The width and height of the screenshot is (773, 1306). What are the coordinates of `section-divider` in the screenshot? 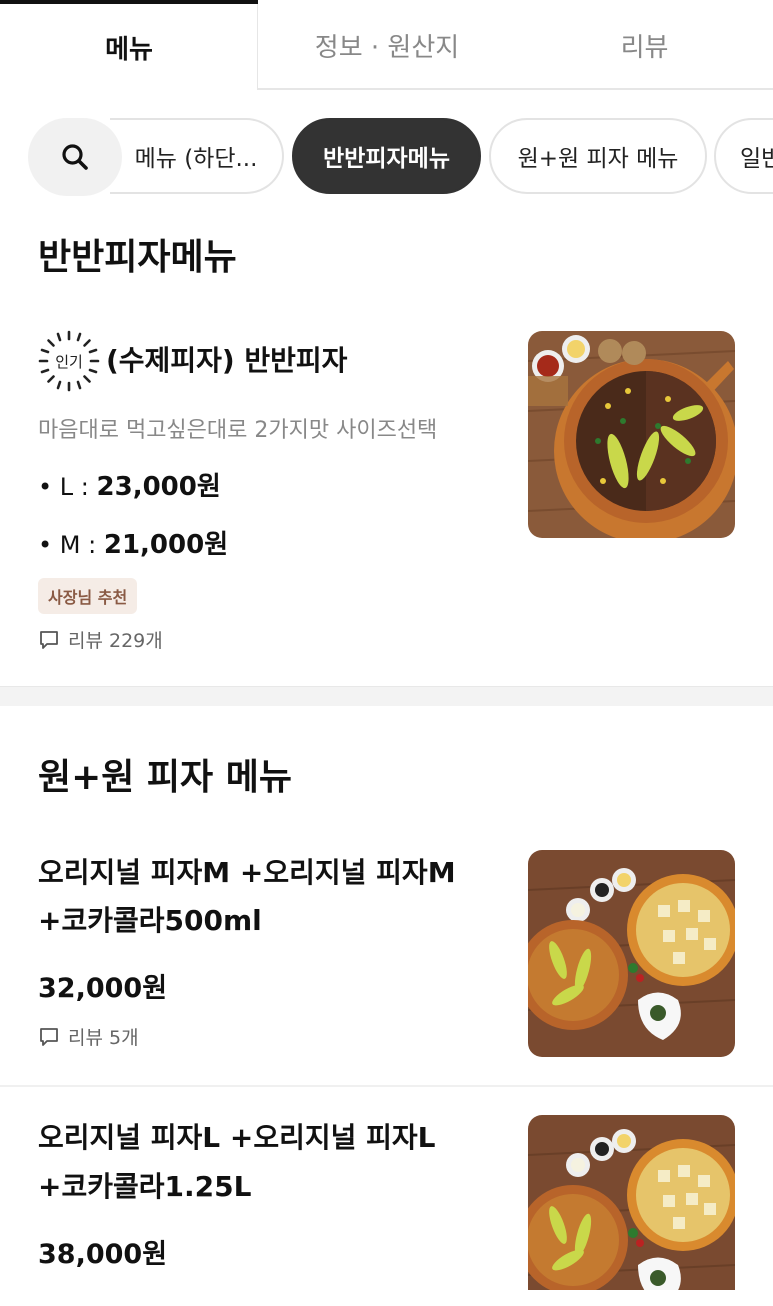 It's located at (386, 696).